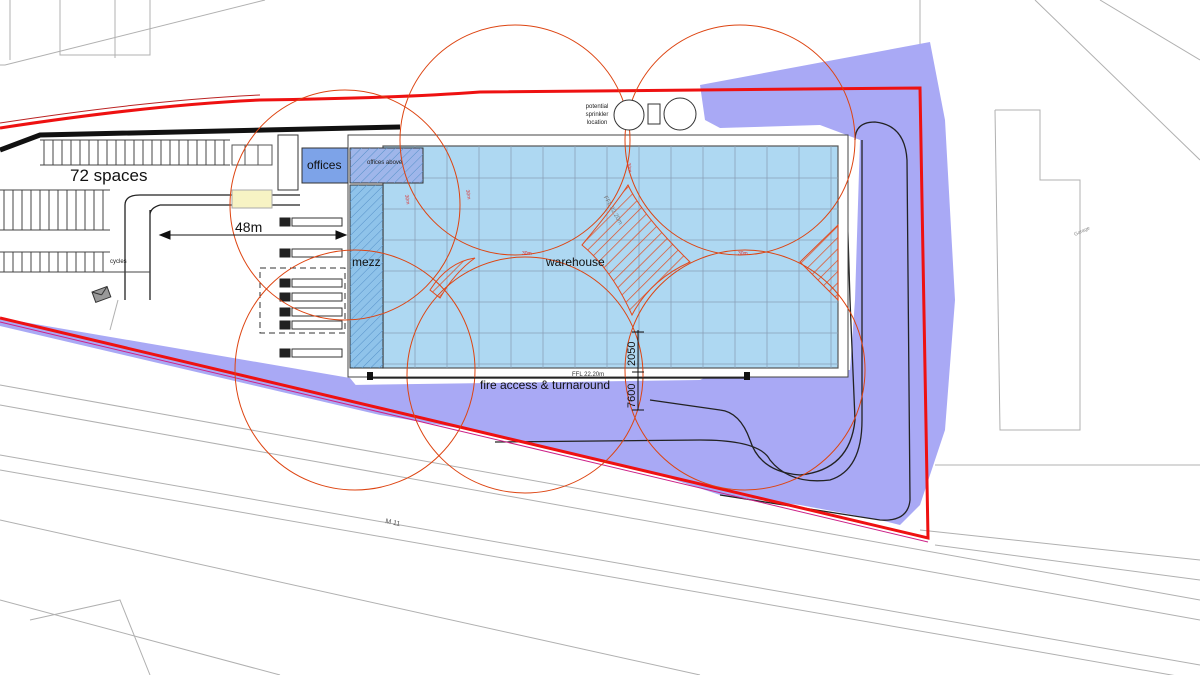  I want to click on sprinkler-label: potential sprinkler location, so click(597, 115).